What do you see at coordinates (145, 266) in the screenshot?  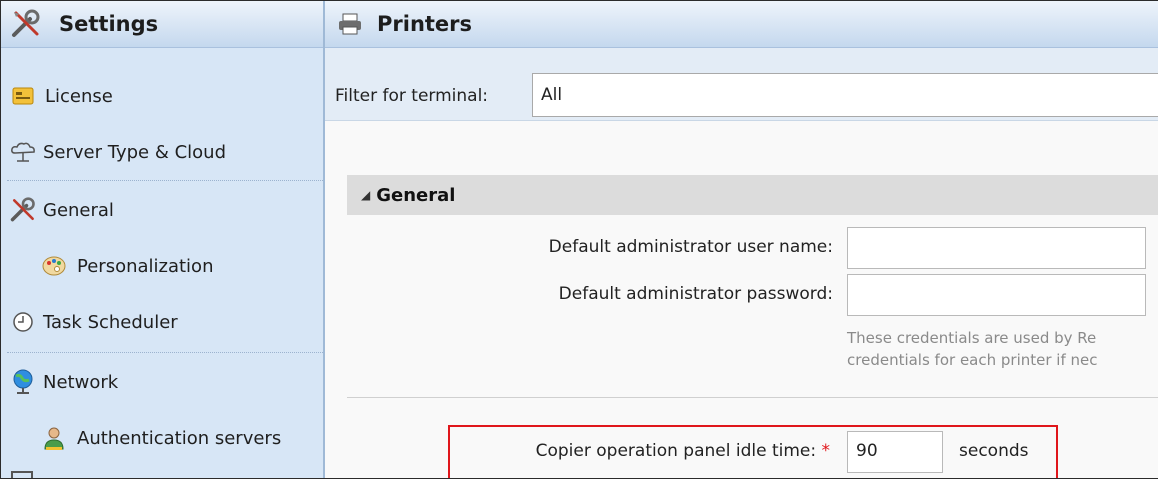 I see `sidebar-item-label: Personalization` at bounding box center [145, 266].